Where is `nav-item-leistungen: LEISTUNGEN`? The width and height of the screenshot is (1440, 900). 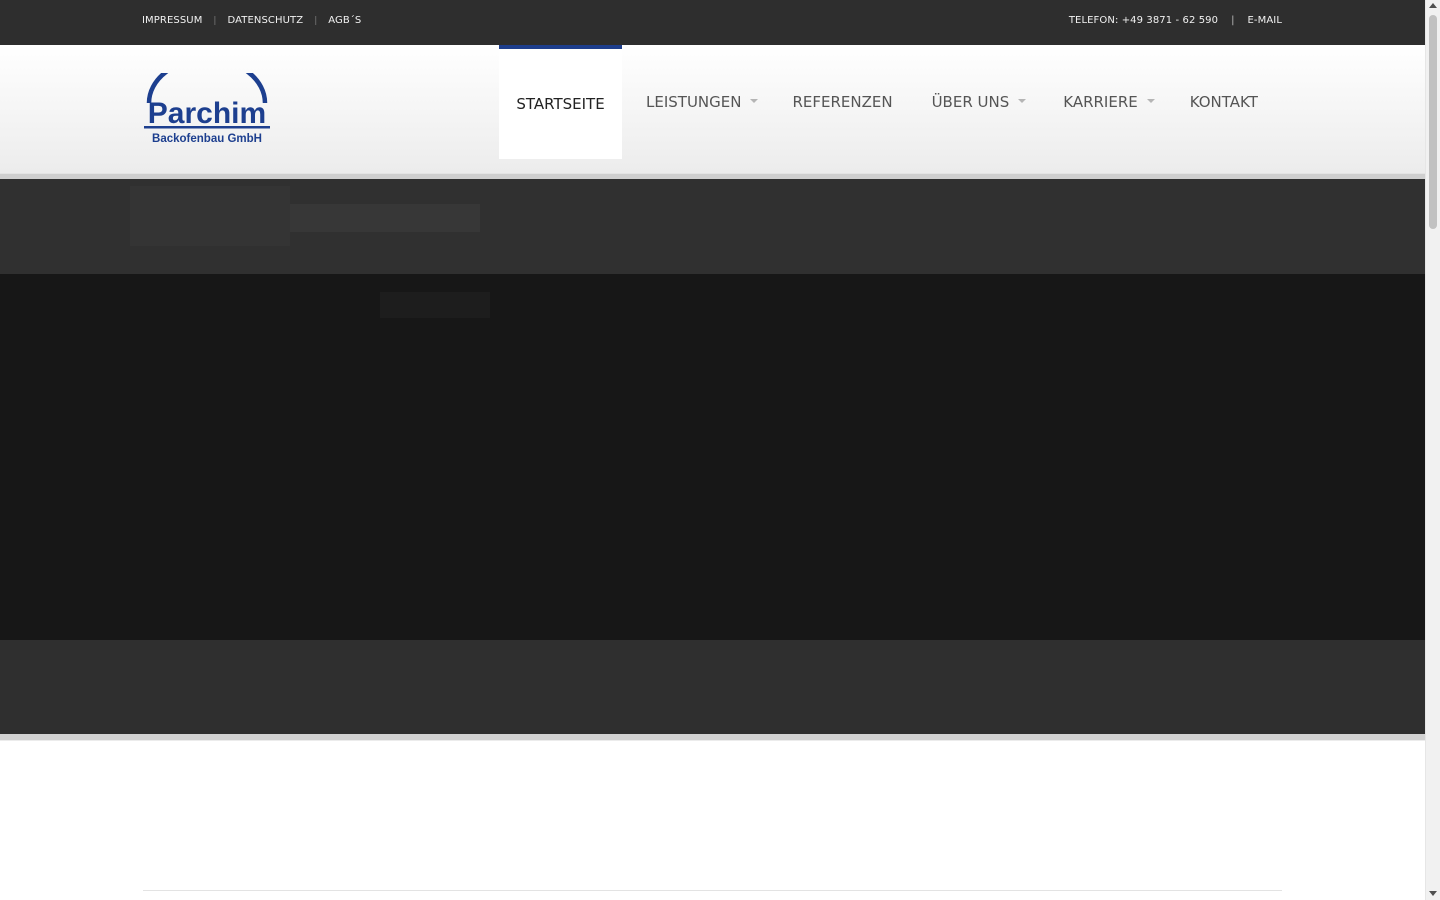
nav-item-leistungen: LEISTUNGEN is located at coordinates (702, 102).